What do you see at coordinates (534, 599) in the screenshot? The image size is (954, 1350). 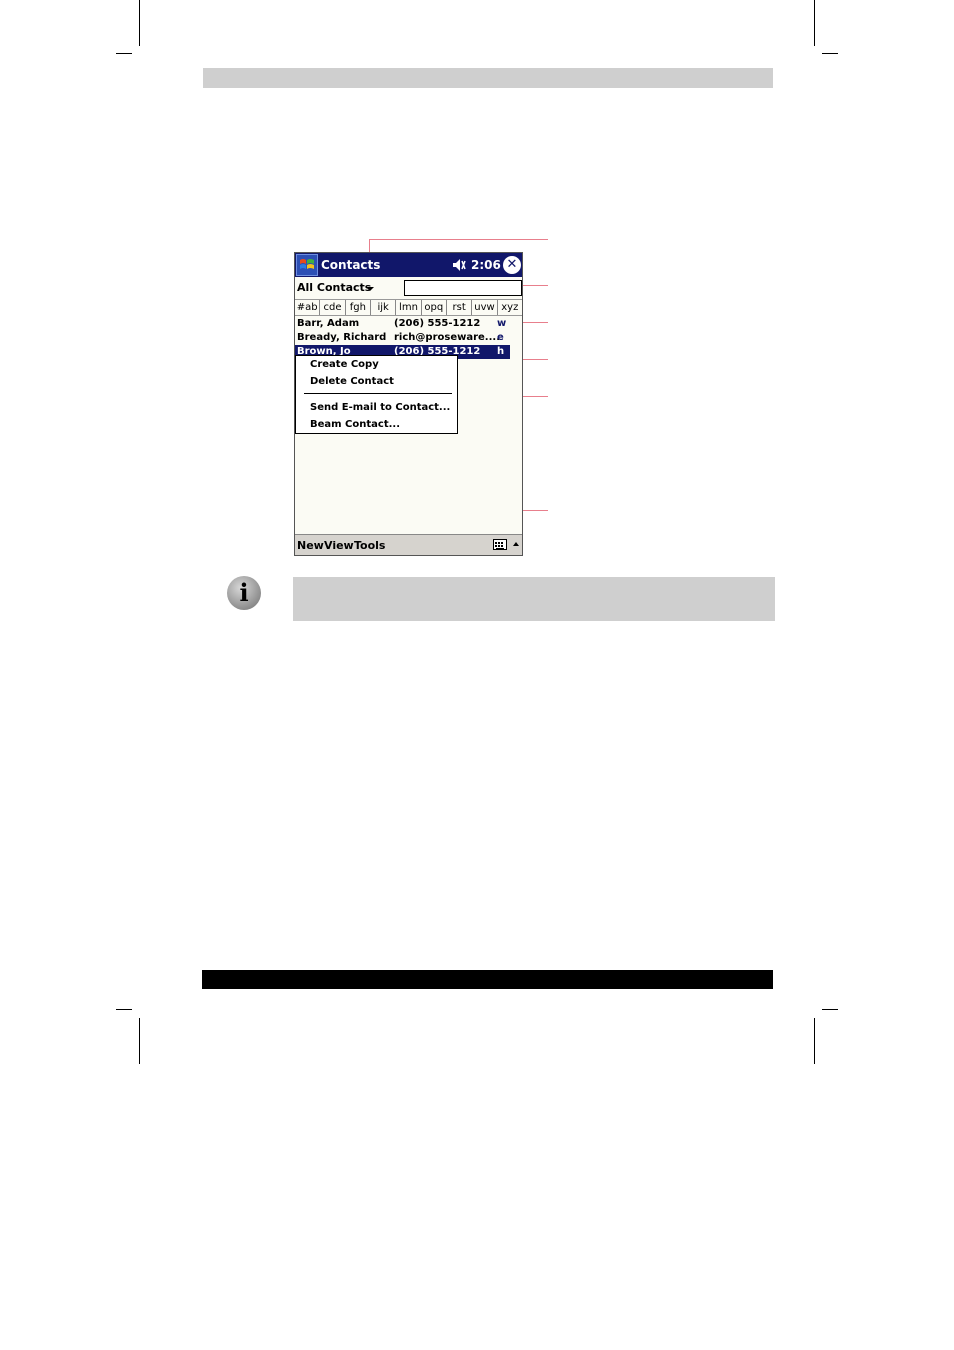 I see `note-box` at bounding box center [534, 599].